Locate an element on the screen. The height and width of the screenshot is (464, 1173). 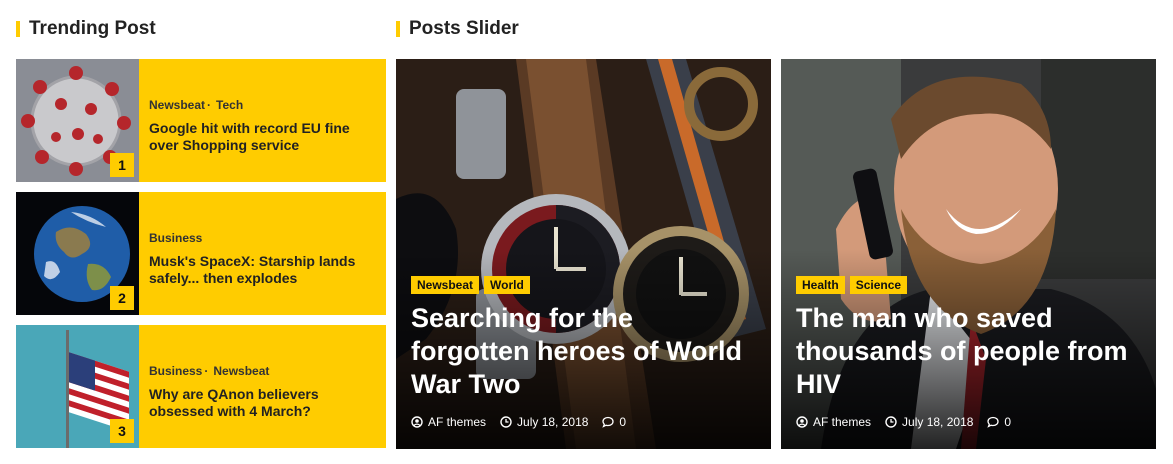
virus-image: 1 is located at coordinates (77, 120).